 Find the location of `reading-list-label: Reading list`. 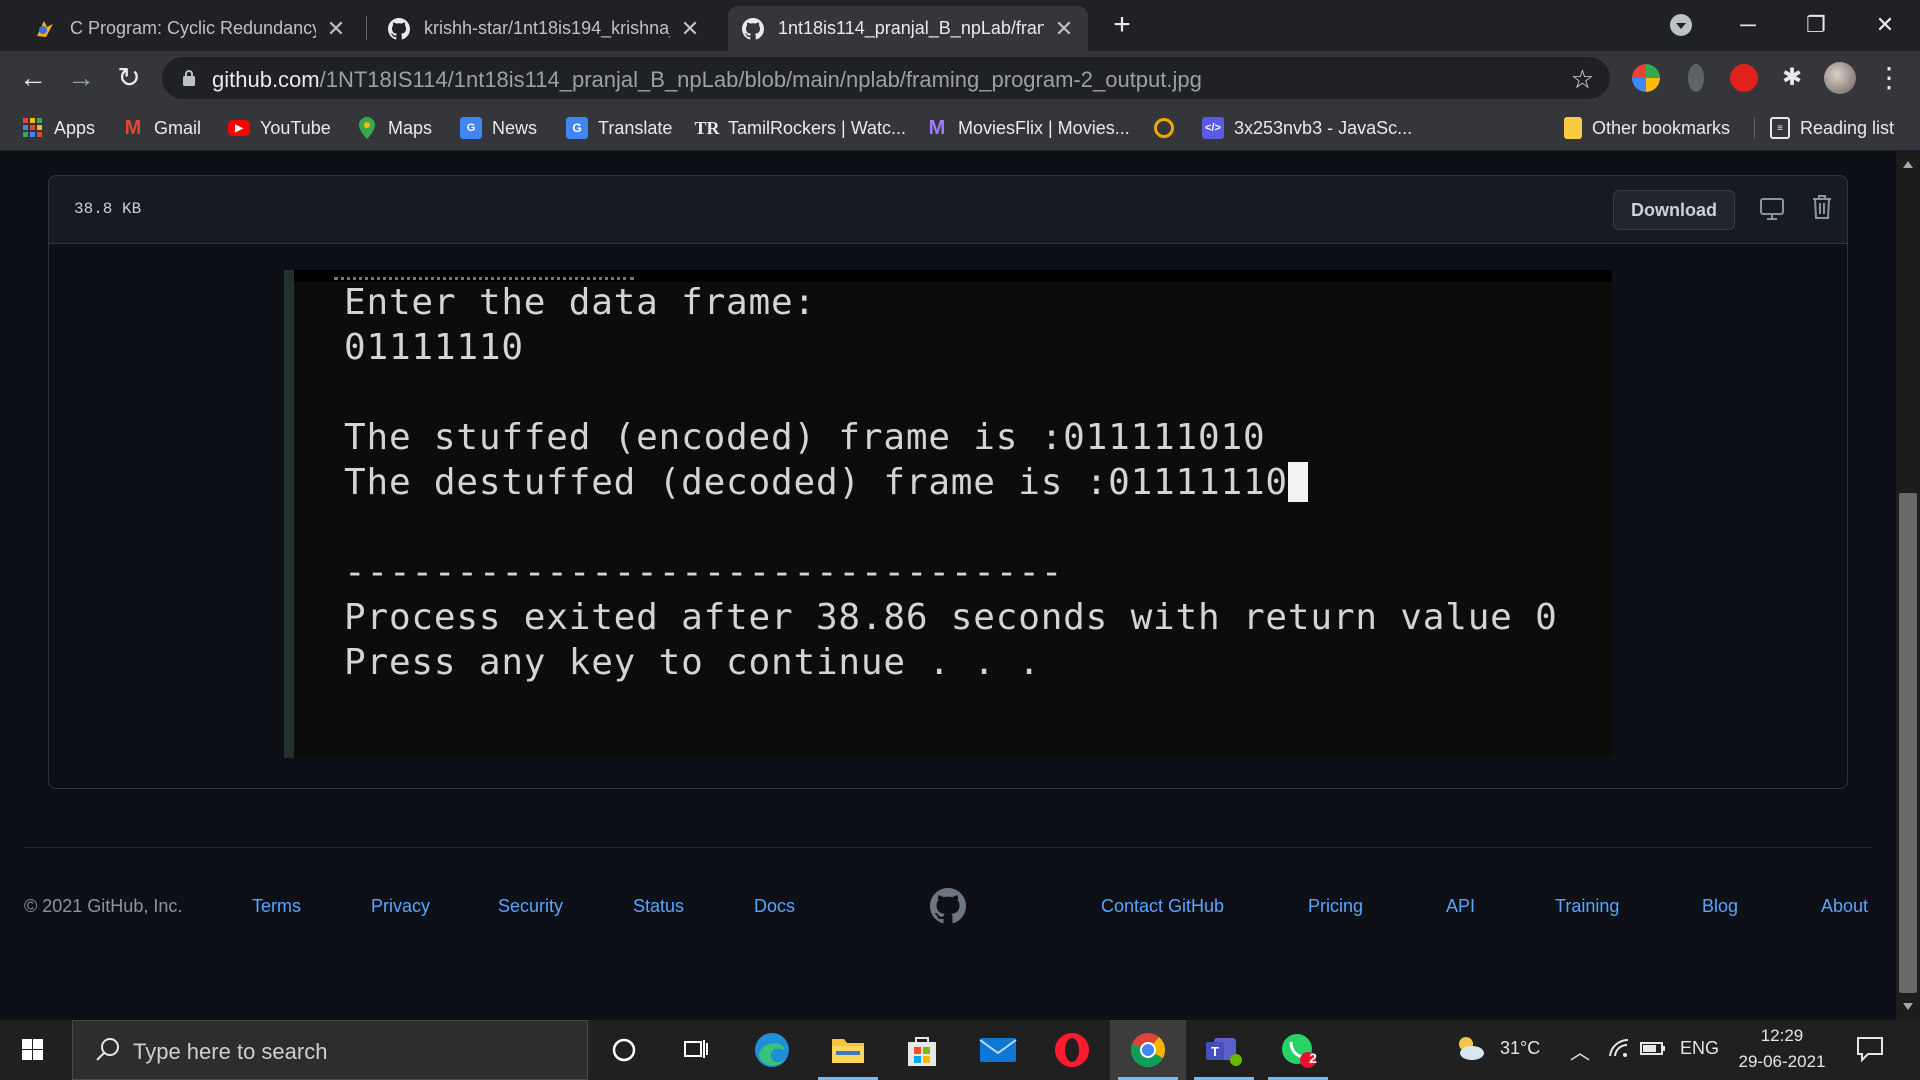

reading-list-label: Reading list is located at coordinates (1847, 127).